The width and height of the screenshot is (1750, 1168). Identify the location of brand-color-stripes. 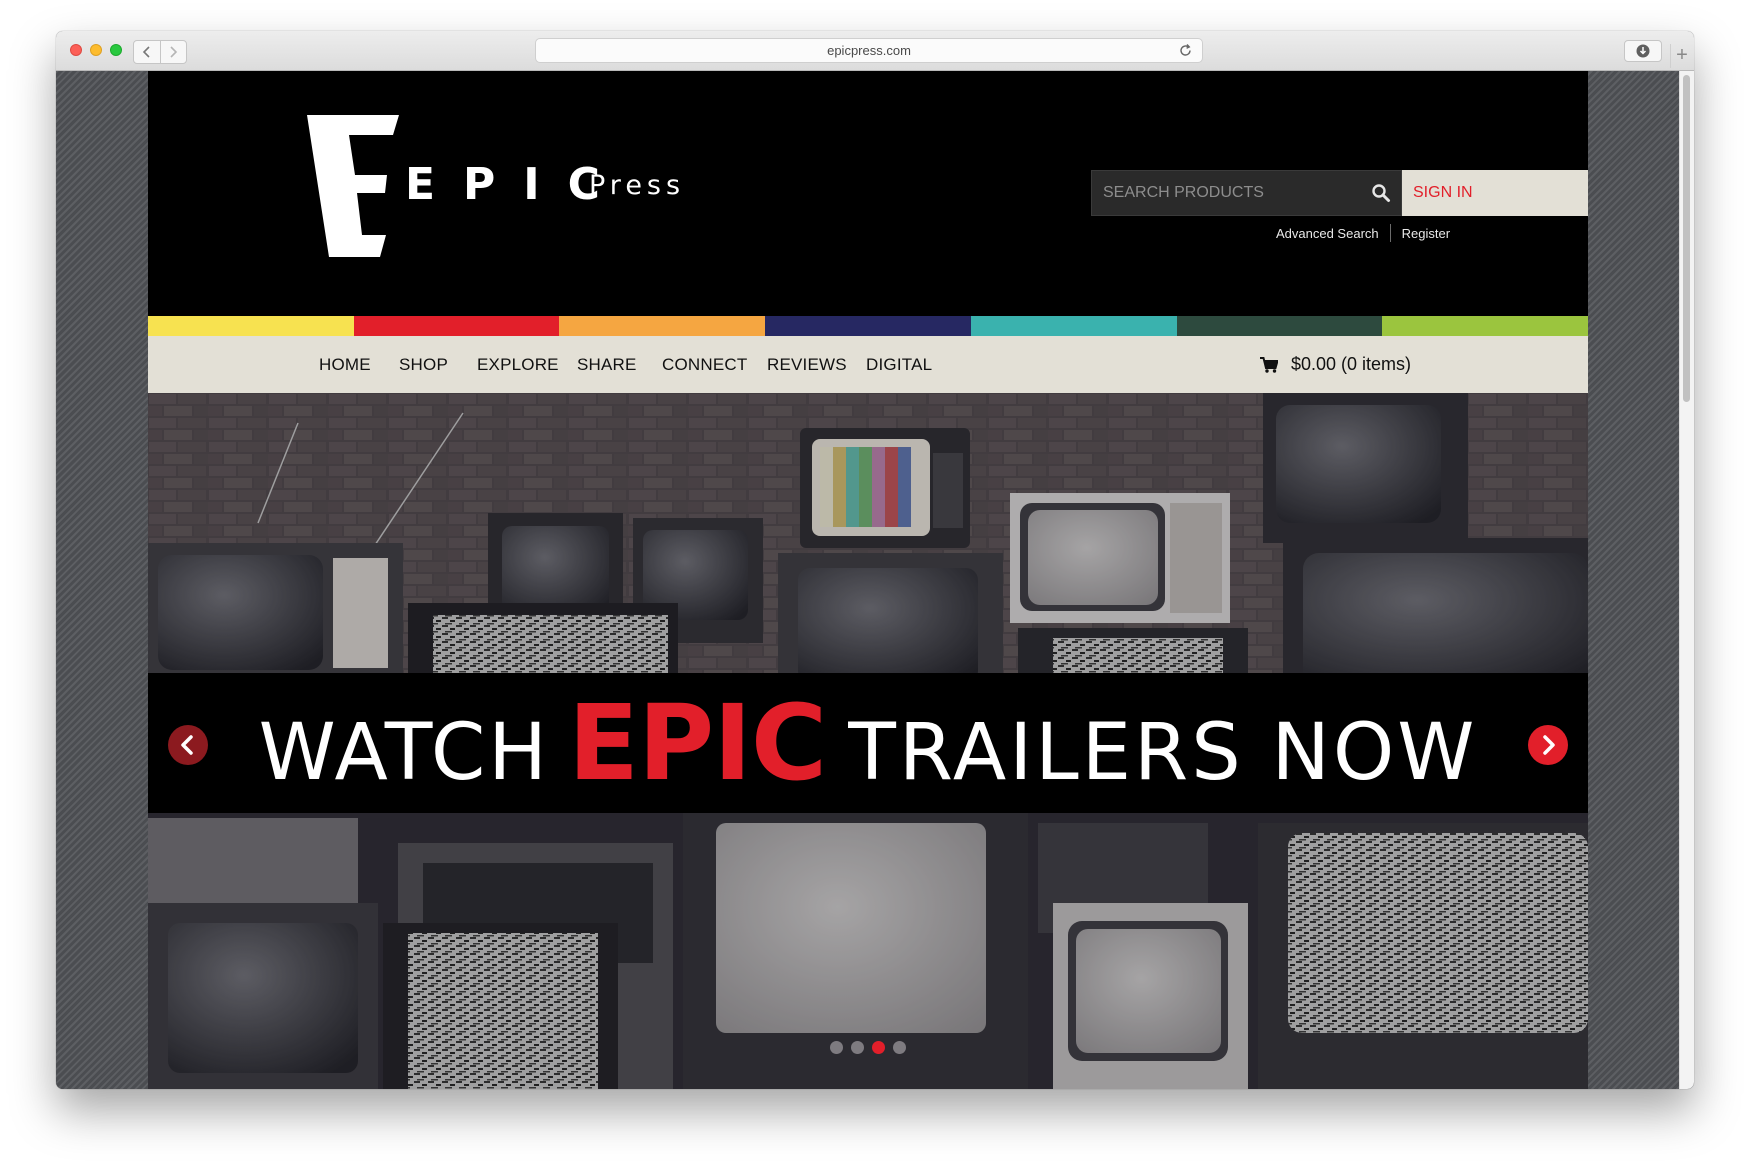
(868, 326).